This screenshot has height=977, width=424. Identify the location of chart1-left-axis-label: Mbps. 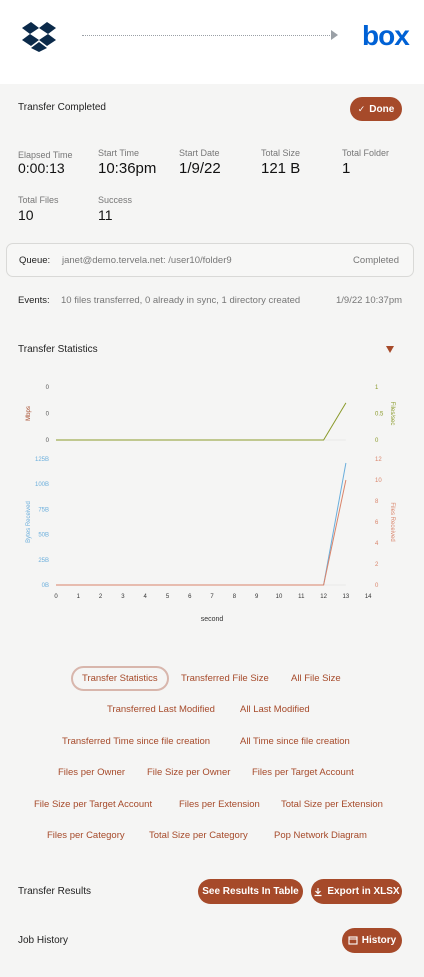
(29, 413).